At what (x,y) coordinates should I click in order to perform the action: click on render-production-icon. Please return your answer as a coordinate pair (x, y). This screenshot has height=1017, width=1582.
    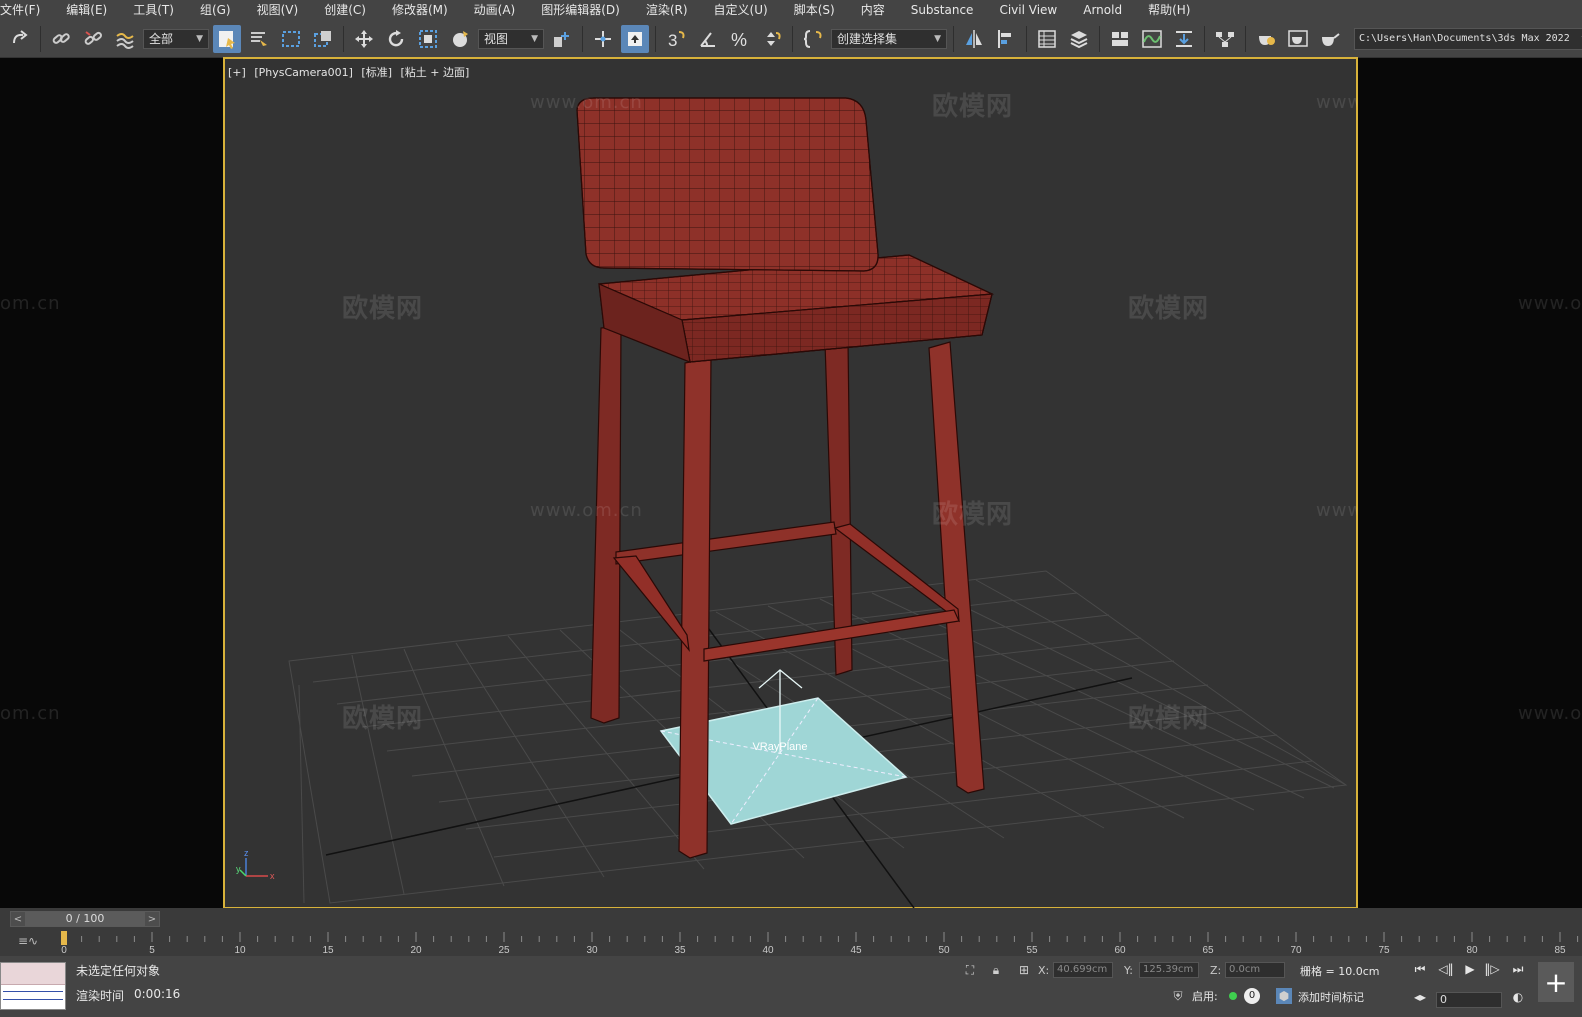
    Looking at the image, I should click on (1330, 39).